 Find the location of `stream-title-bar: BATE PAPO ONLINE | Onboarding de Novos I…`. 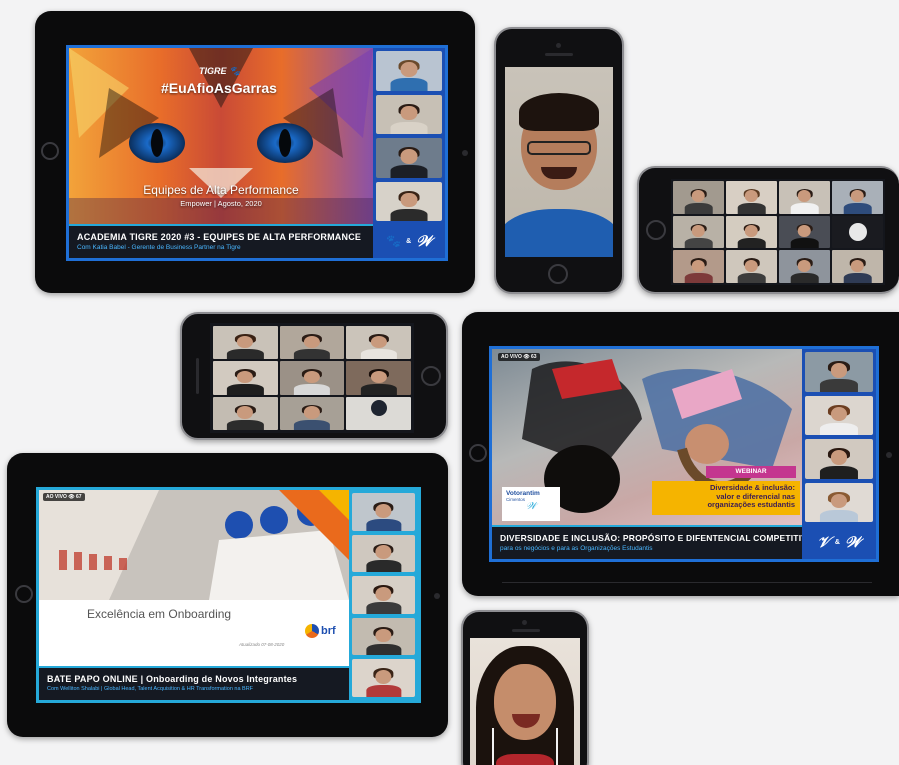

stream-title-bar: BATE PAPO ONLINE | Onboarding de Novos I… is located at coordinates (194, 683).